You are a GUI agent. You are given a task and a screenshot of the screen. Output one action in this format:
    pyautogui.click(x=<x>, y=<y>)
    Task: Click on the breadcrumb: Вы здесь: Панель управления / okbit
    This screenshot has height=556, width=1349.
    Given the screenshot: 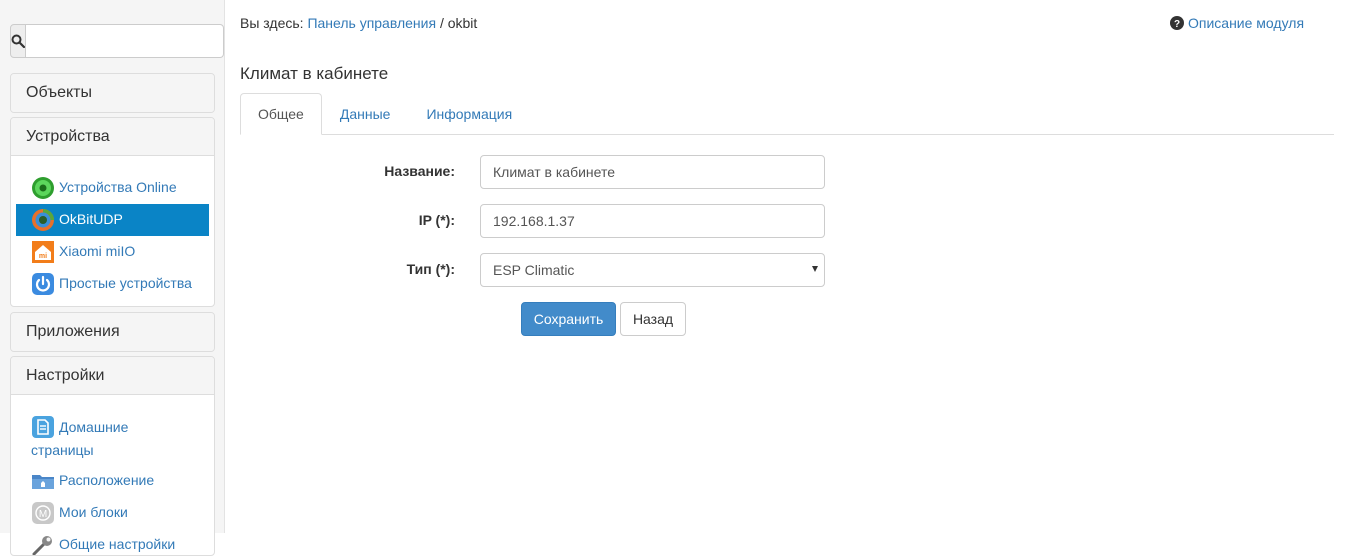 What is the action you would take?
    pyautogui.click(x=358, y=23)
    